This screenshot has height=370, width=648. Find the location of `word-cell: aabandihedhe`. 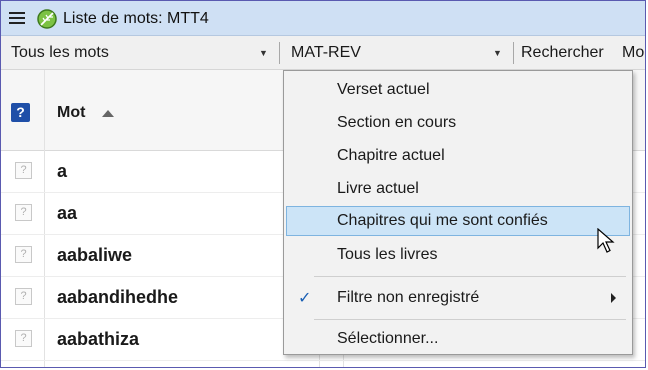

word-cell: aabandihedhe is located at coordinates (118, 297).